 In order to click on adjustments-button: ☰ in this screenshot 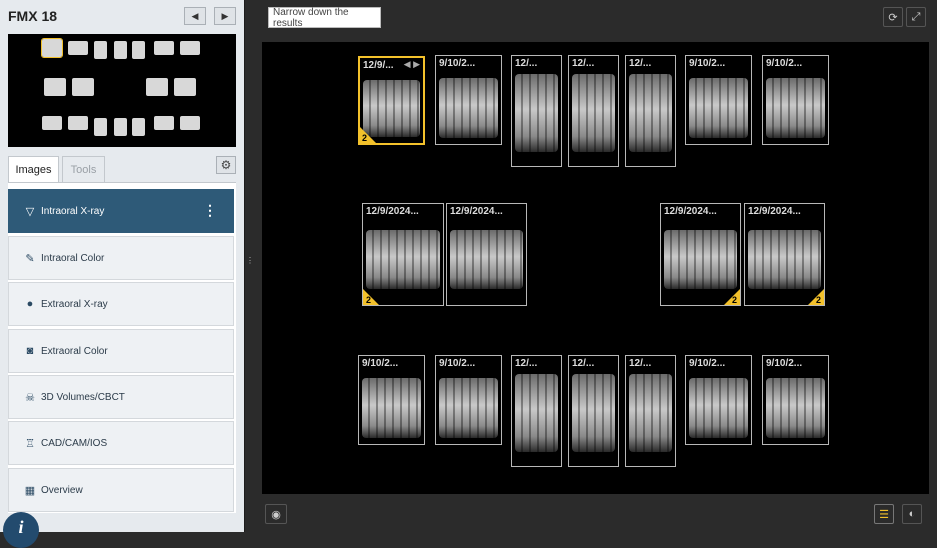, I will do `click(884, 514)`.